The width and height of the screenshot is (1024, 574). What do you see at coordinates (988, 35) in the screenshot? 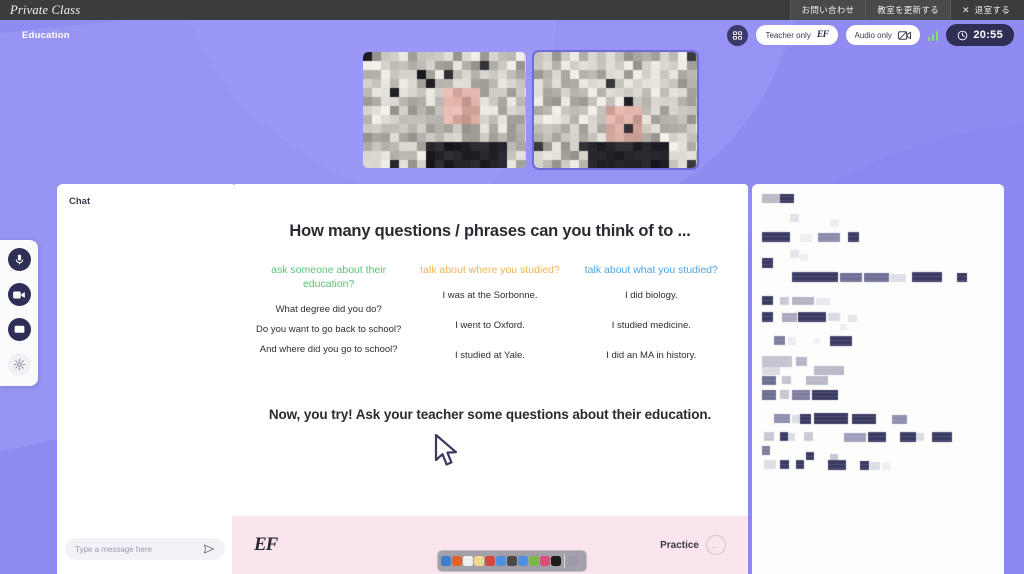
I see `timer-value: 20:55` at bounding box center [988, 35].